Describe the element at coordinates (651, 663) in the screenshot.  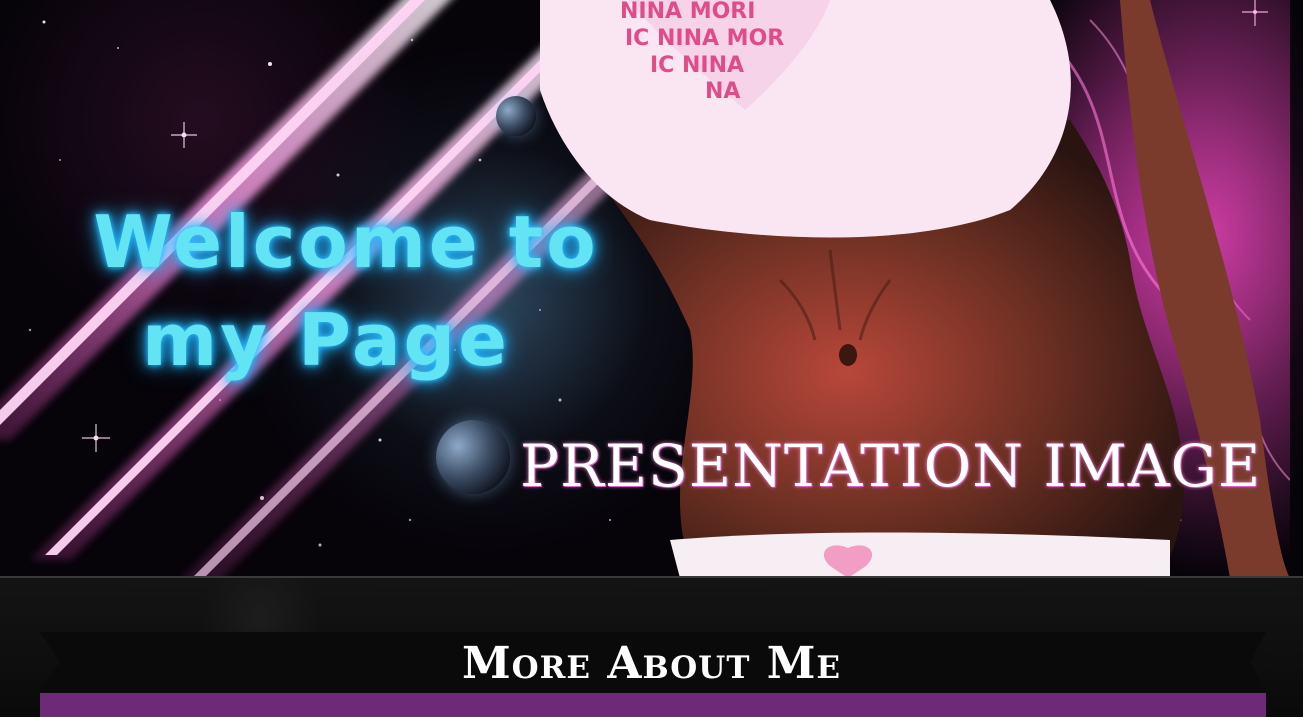
I see `more-about-me-heading: More About Me` at that location.